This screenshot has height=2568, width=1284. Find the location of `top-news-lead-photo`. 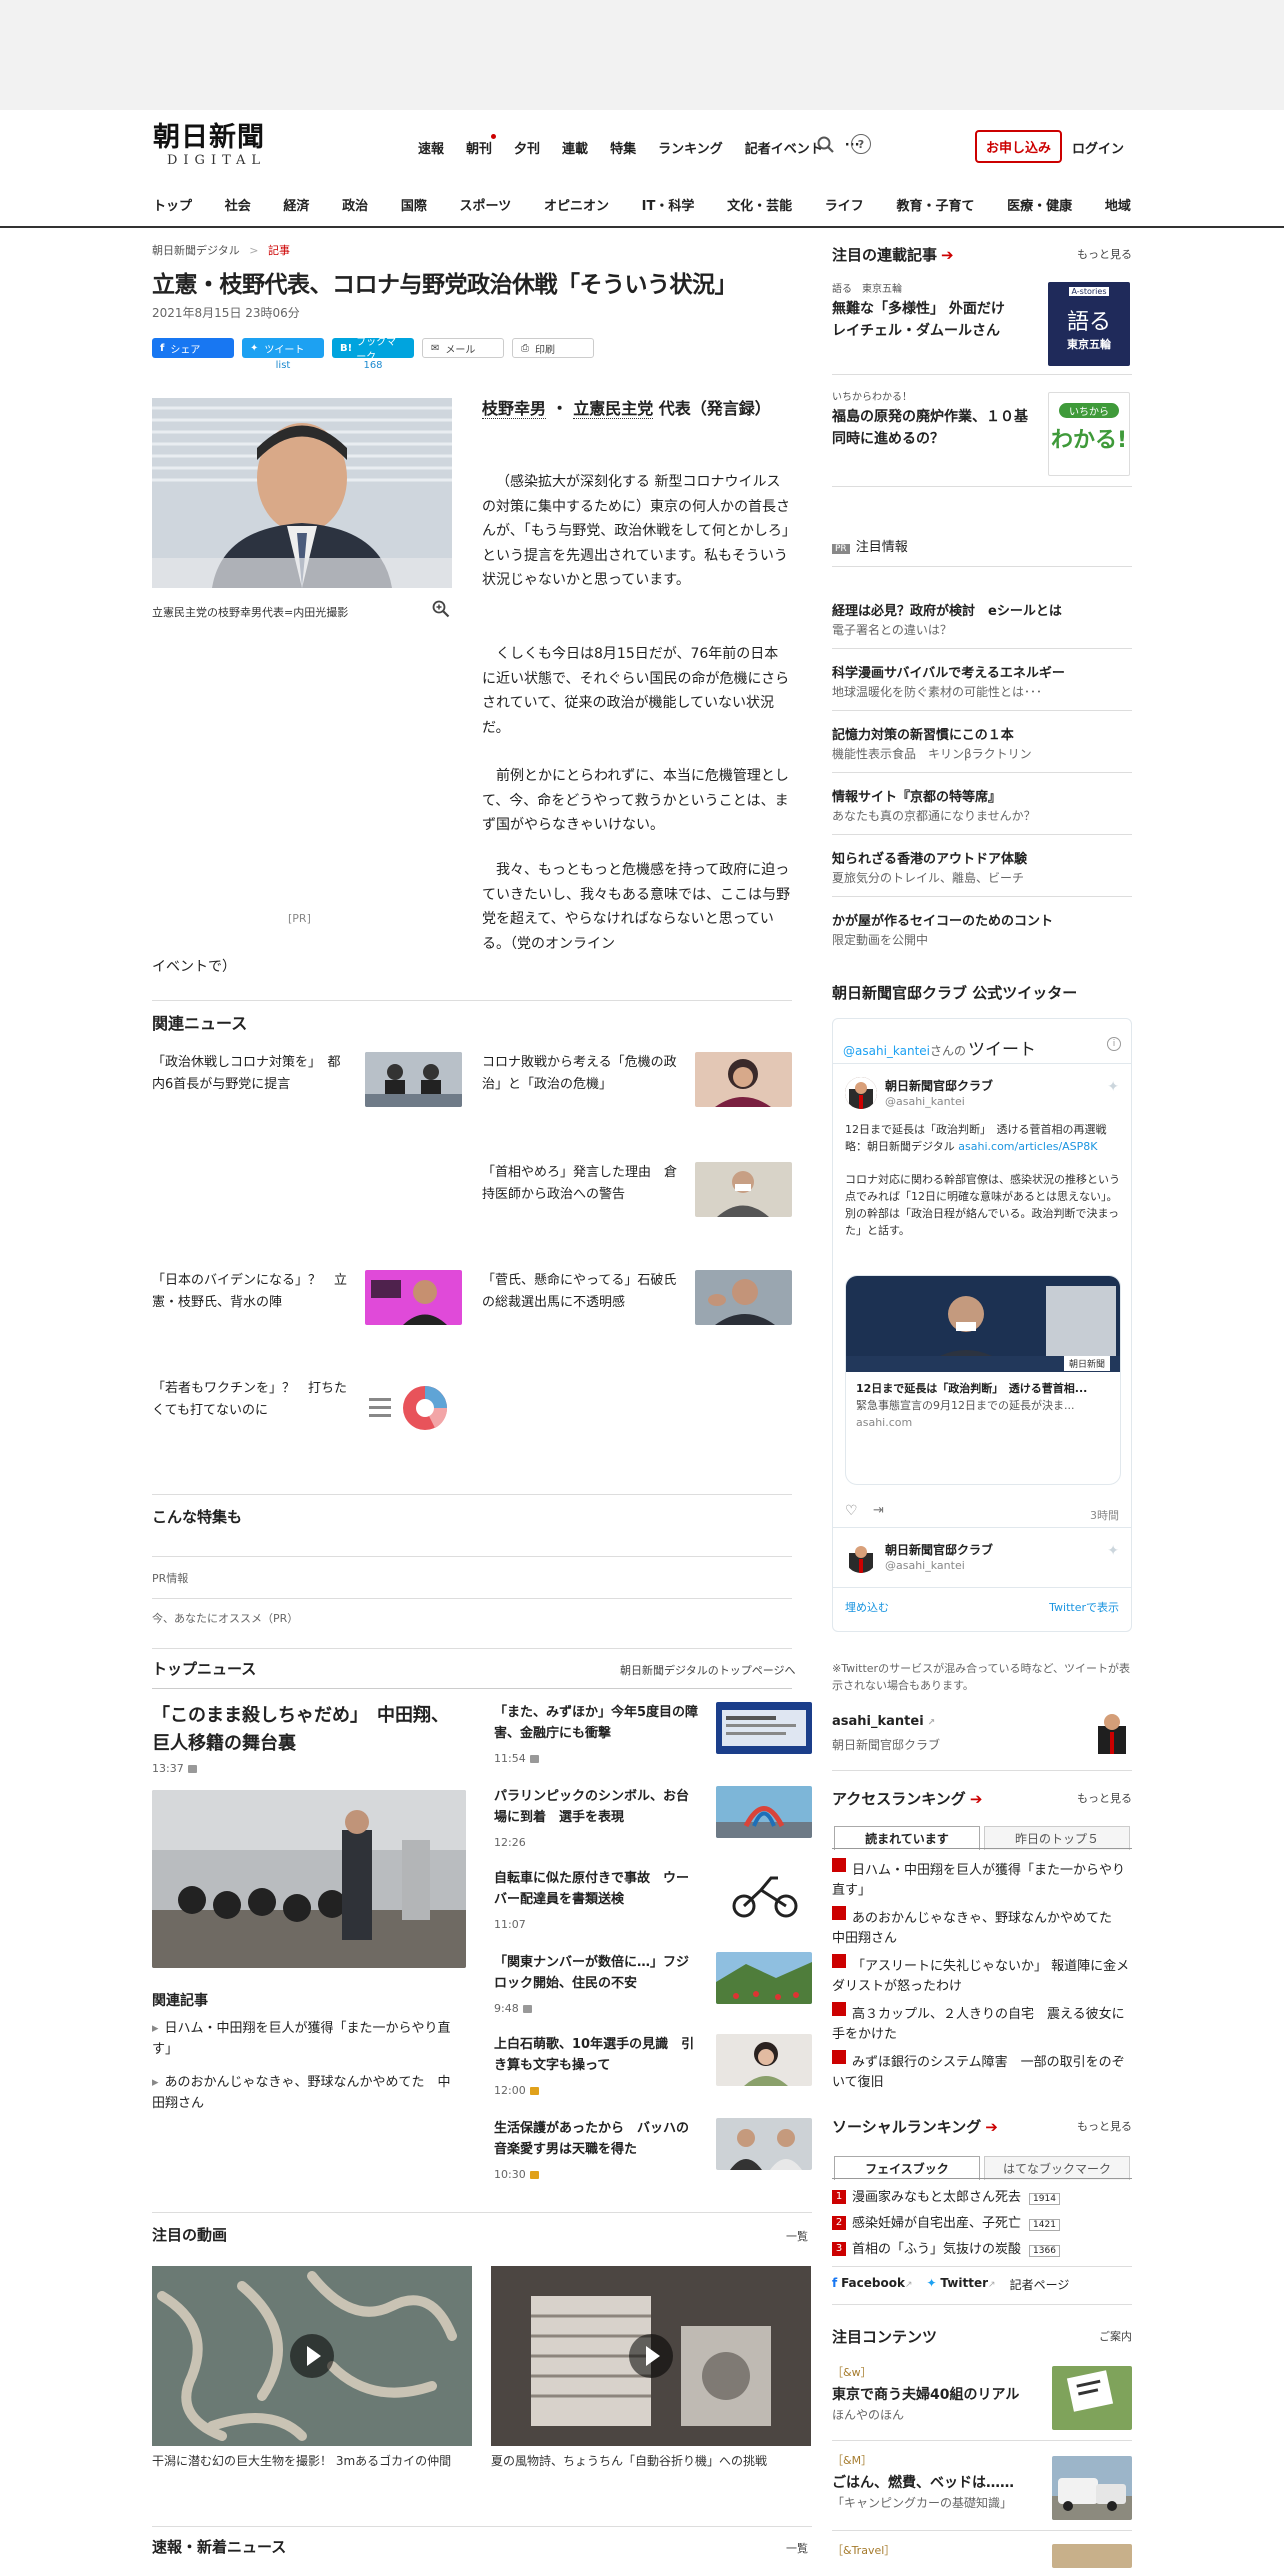

top-news-lead-photo is located at coordinates (309, 1879).